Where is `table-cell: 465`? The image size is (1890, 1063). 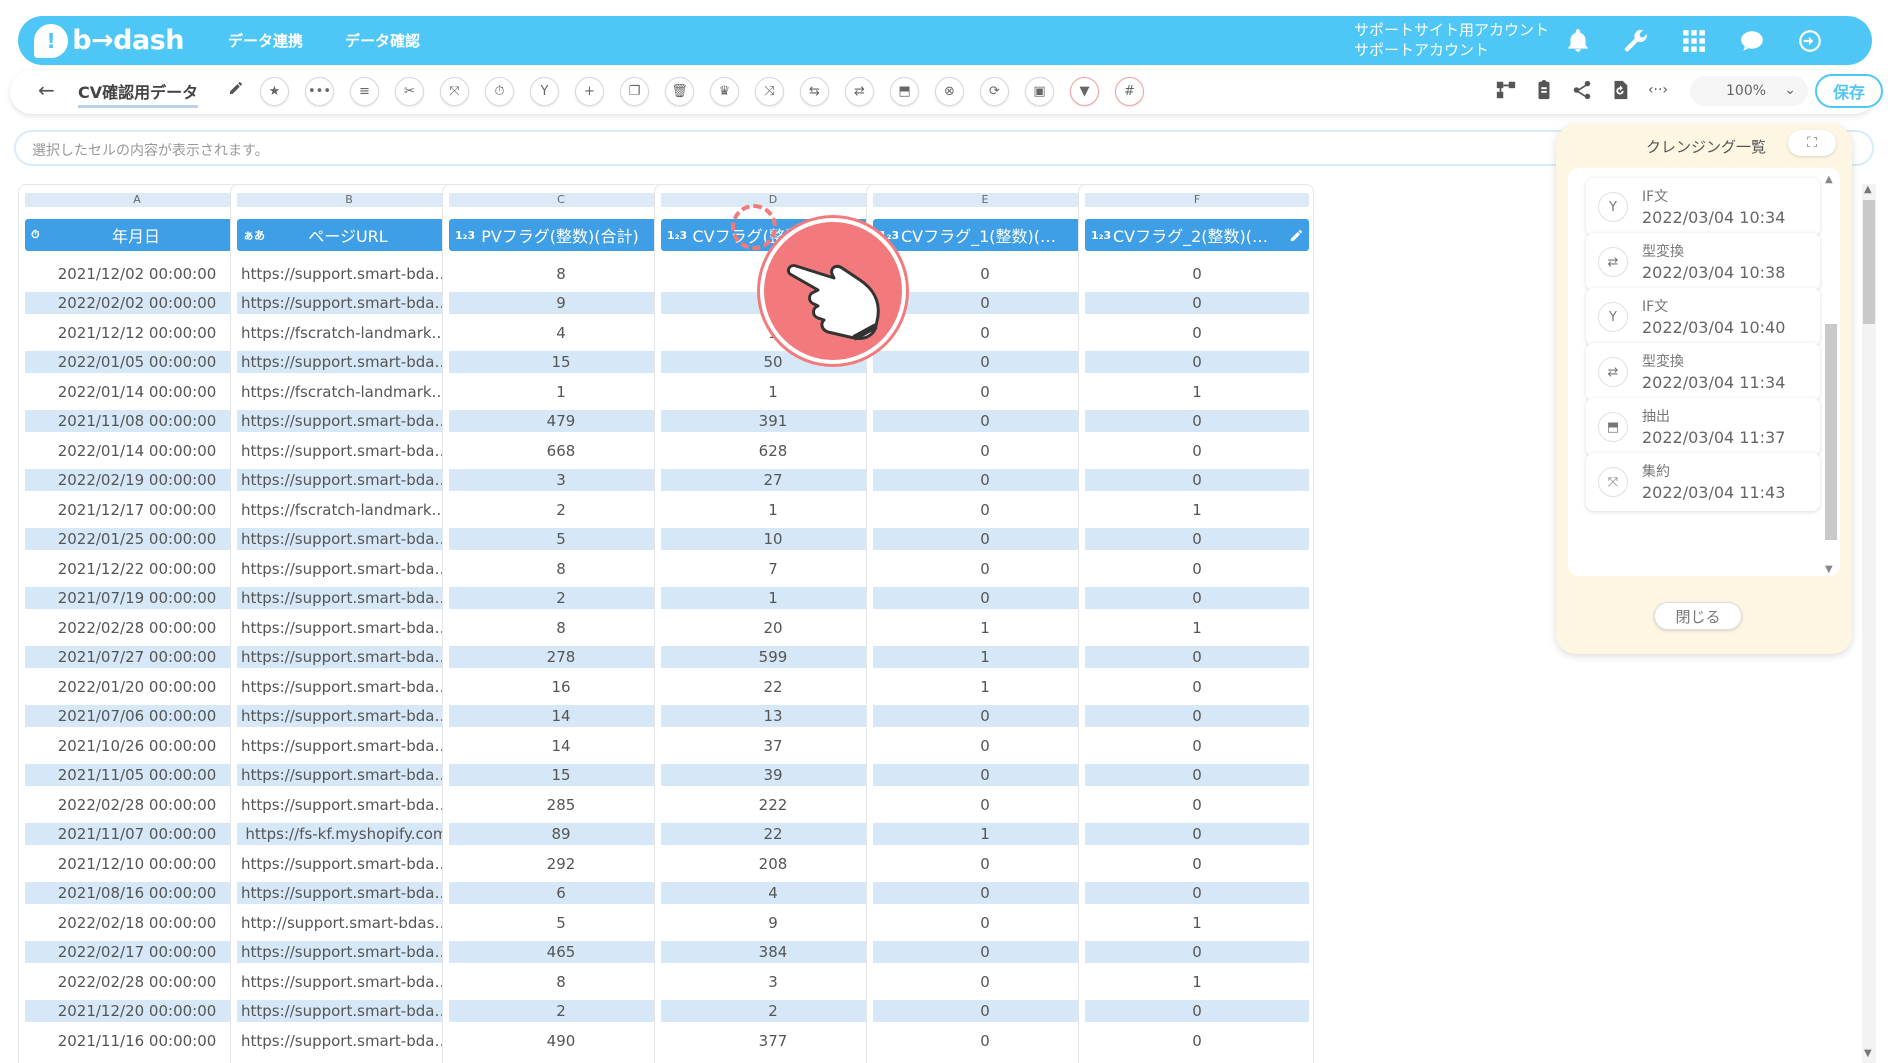
table-cell: 465 is located at coordinates (561, 953).